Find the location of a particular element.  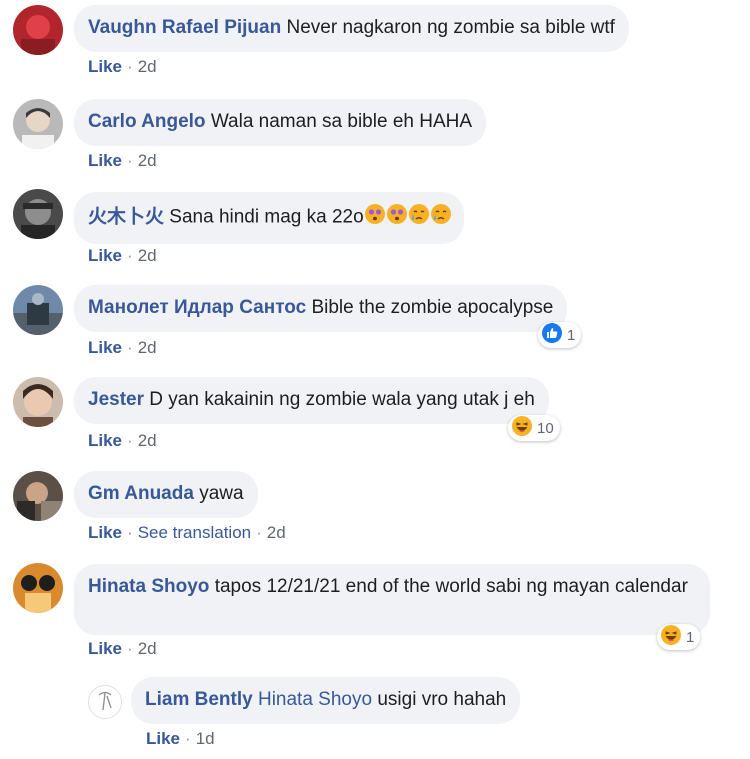

comment-actions: Like · See translation · 2d is located at coordinates (187, 532).